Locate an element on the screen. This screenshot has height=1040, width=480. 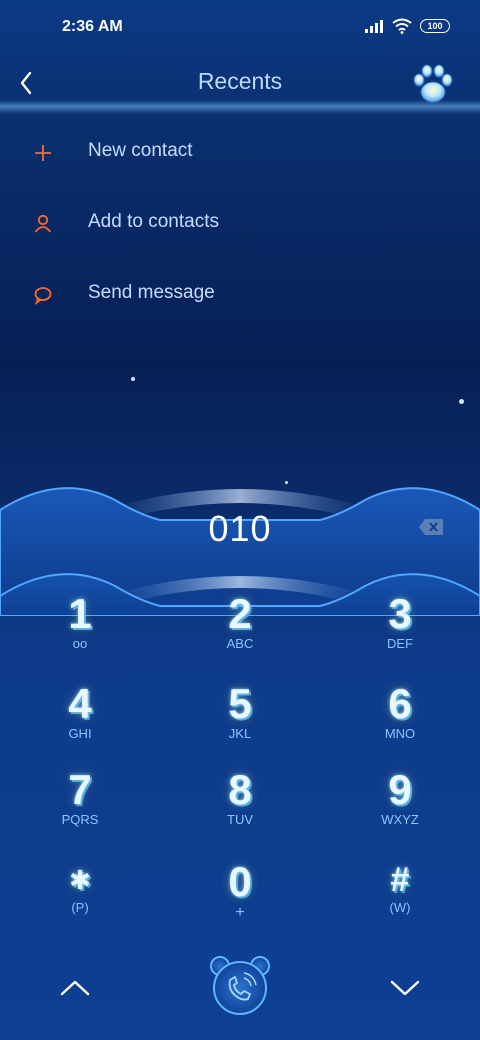
backspace-icon is located at coordinates (431, 527).